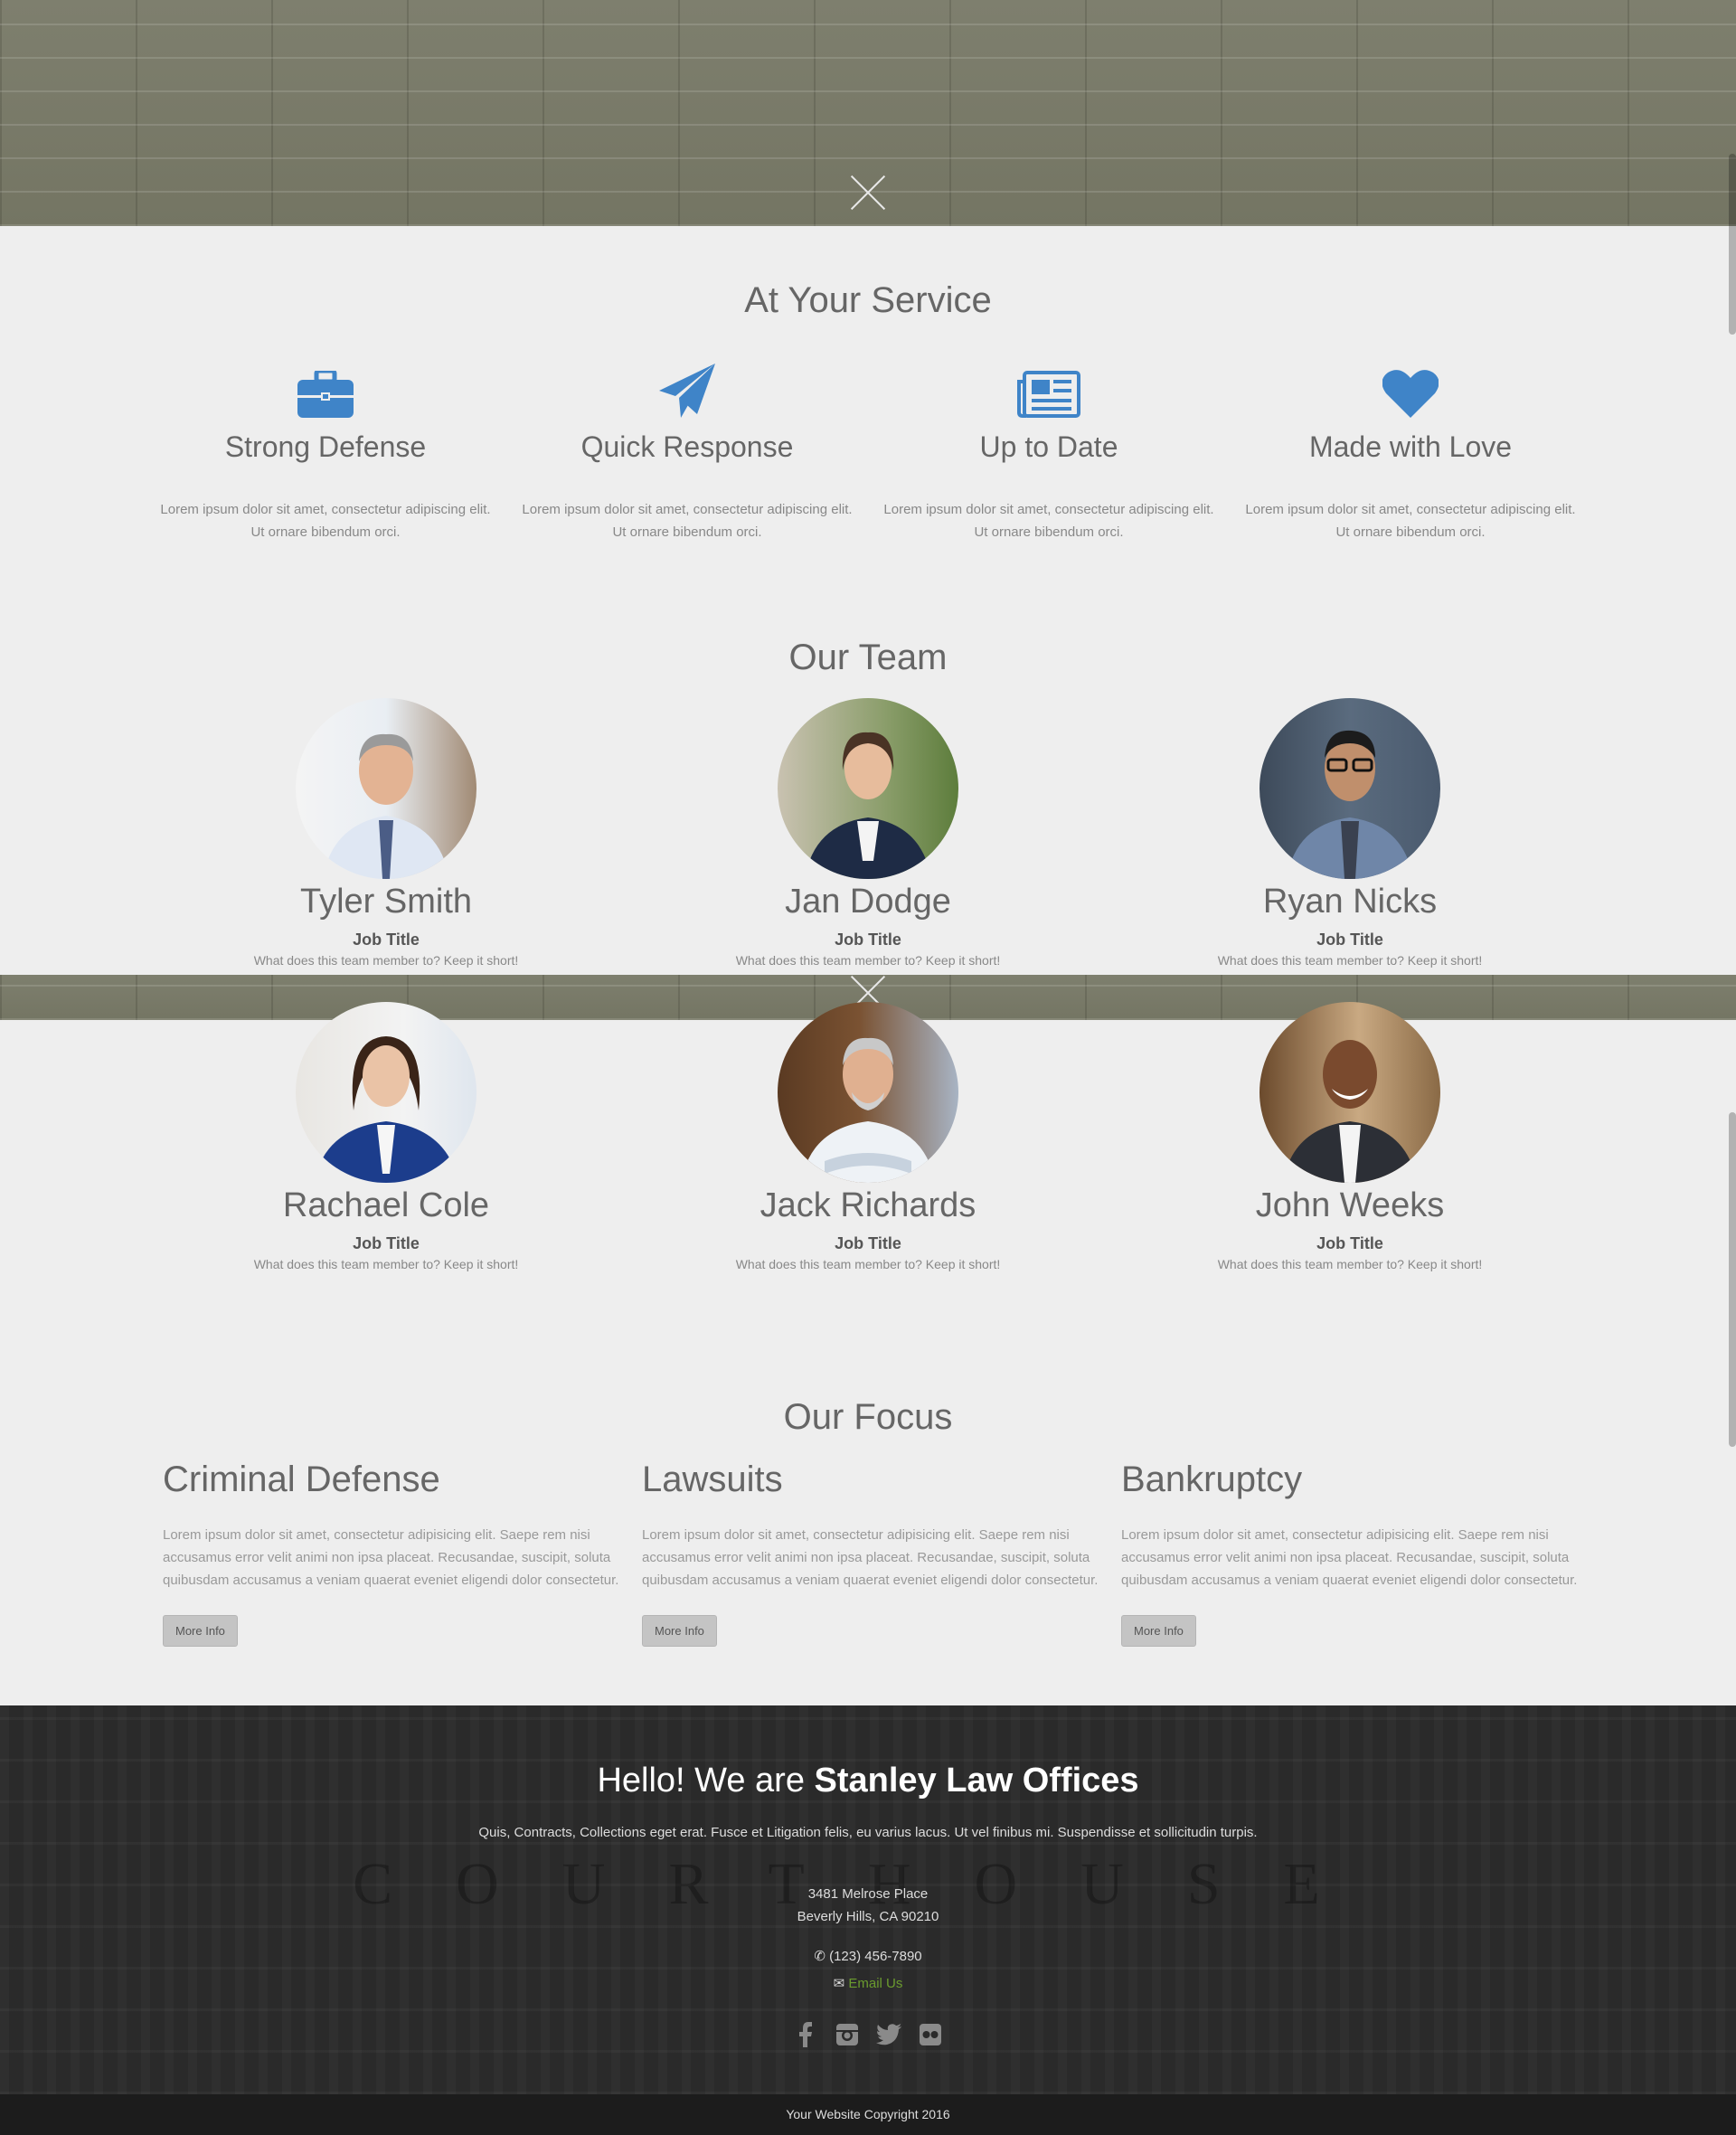 This screenshot has height=2135, width=1736. I want to click on member-name: Tyler Smith, so click(386, 902).